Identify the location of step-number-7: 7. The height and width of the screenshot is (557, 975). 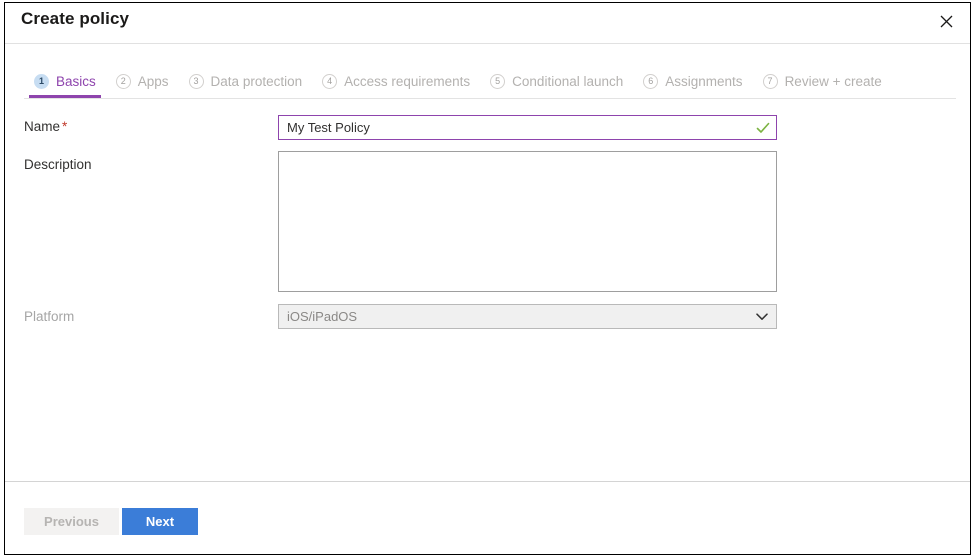
(770, 81).